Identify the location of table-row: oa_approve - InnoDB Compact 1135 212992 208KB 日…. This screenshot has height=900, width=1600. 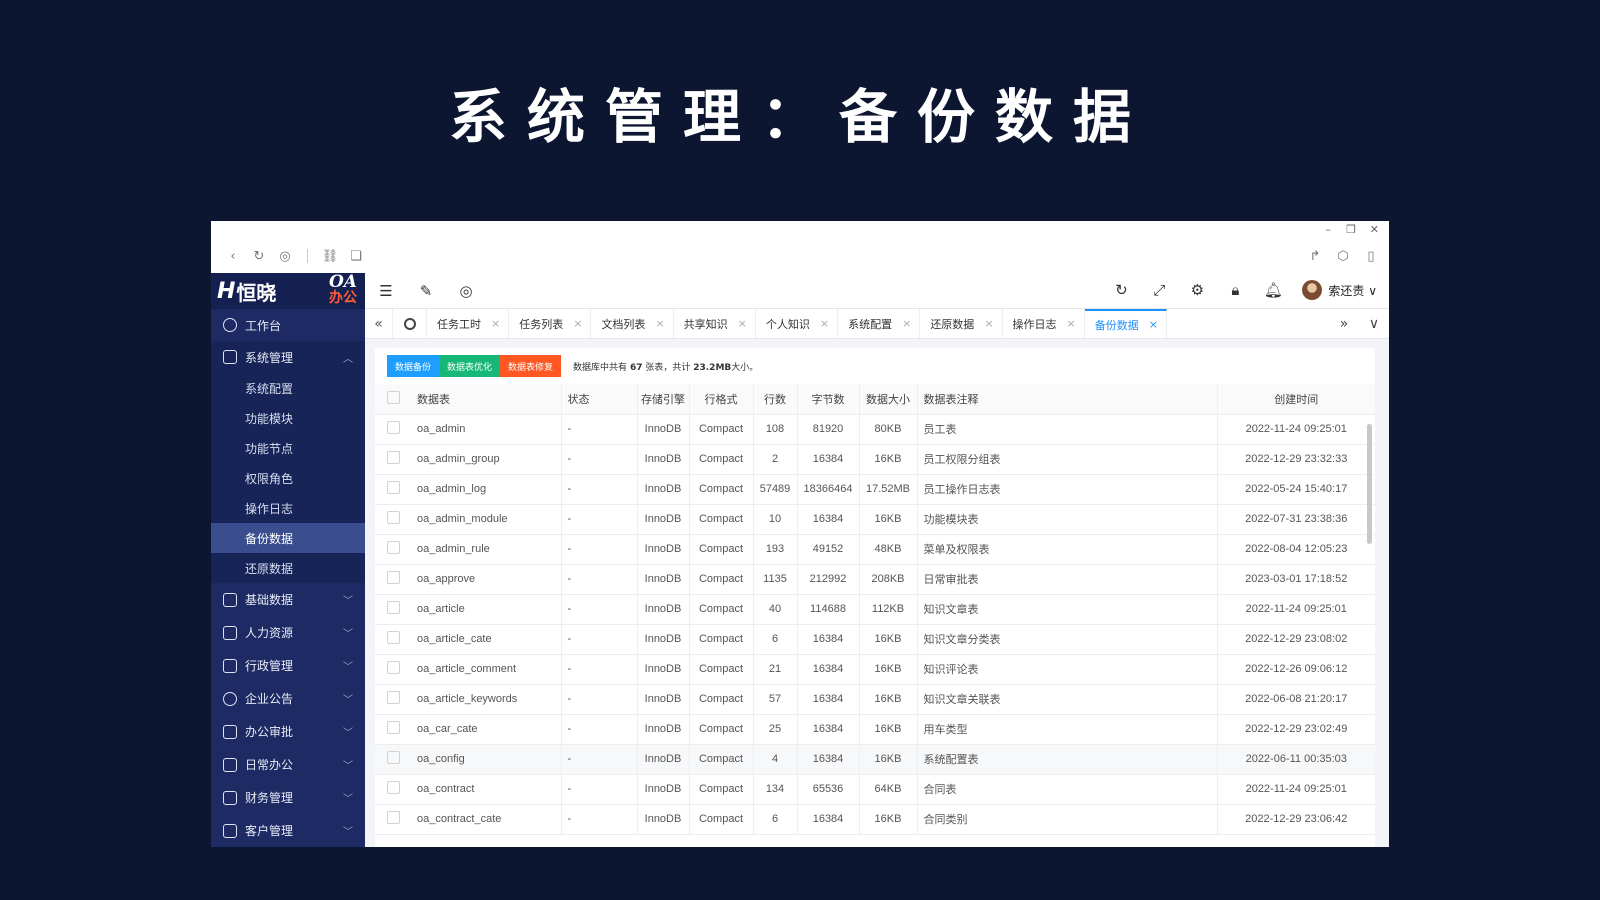
(875, 579).